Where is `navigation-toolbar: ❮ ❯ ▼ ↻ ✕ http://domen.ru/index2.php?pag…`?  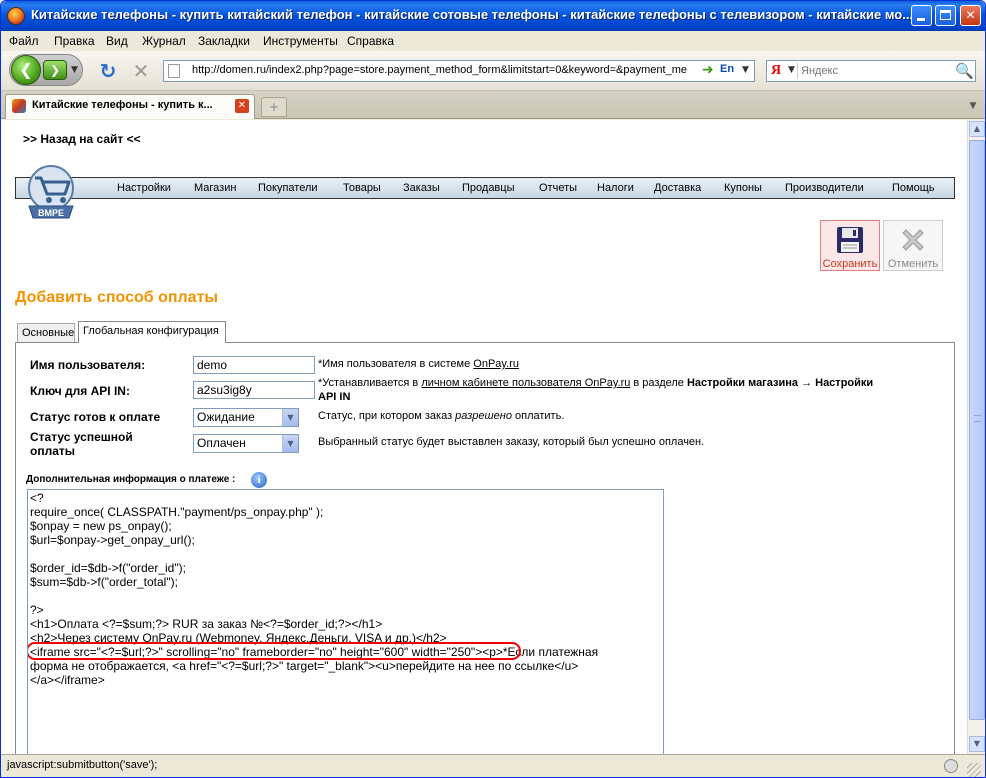 navigation-toolbar: ❮ ❯ ▼ ↻ ✕ http://domen.ru/index2.php?pag… is located at coordinates (493, 71).